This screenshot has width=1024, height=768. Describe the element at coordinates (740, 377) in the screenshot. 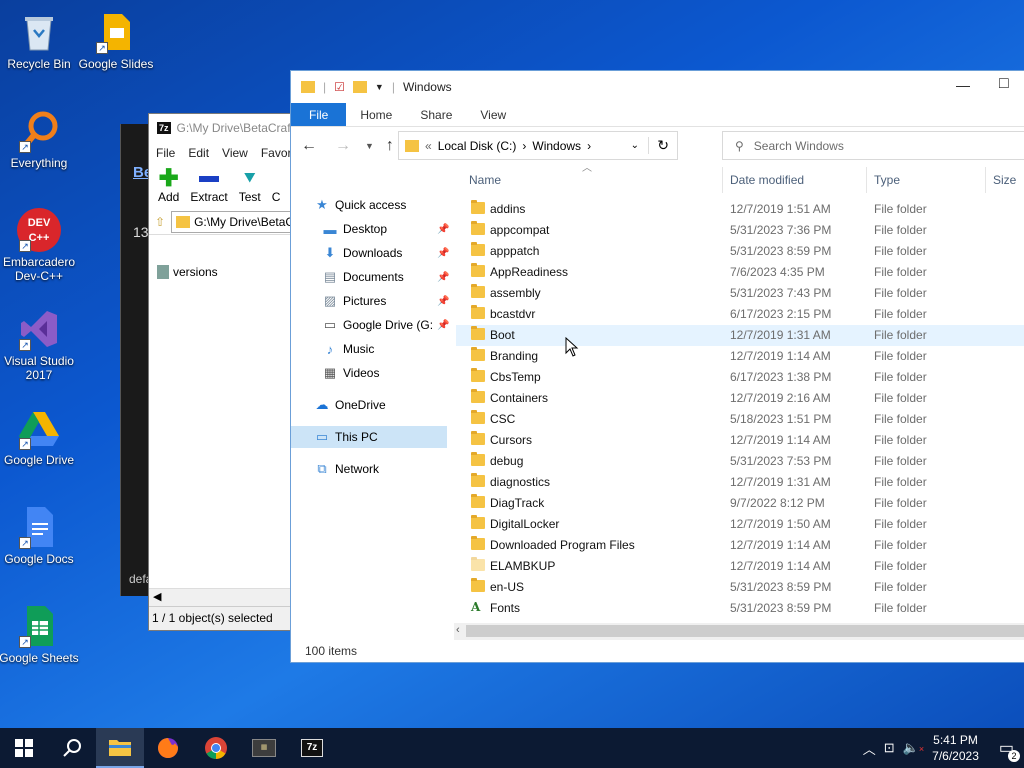

I see `file-row: CbsTemp 6/17/2023 1:38 PM File folder` at that location.